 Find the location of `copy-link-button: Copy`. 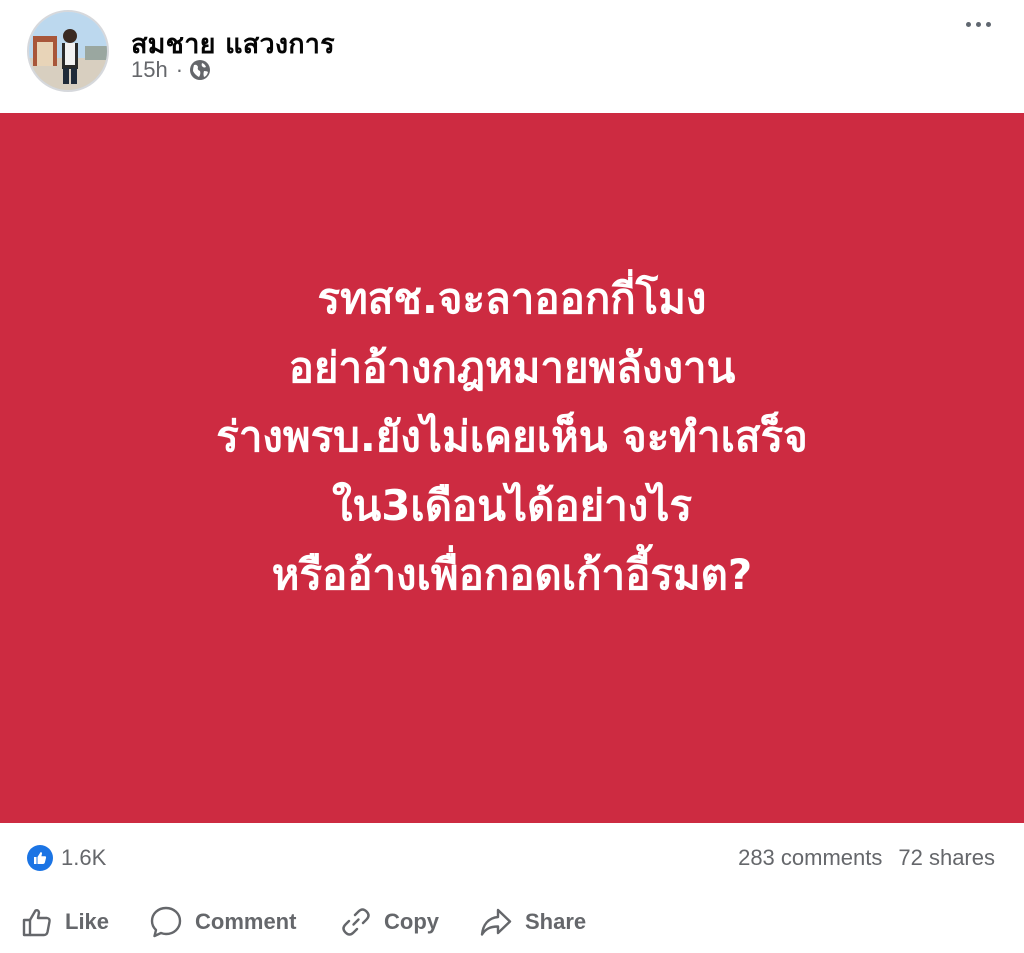

copy-link-button: Copy is located at coordinates (389, 922).